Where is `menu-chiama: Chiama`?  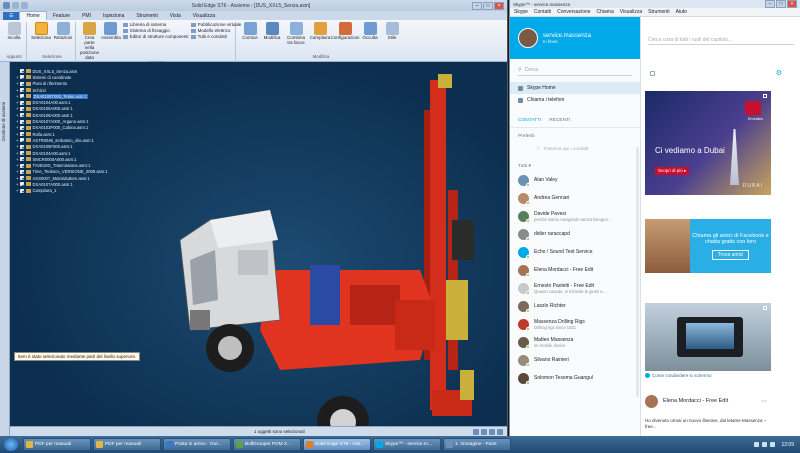 menu-chiama: Chiama is located at coordinates (605, 12).